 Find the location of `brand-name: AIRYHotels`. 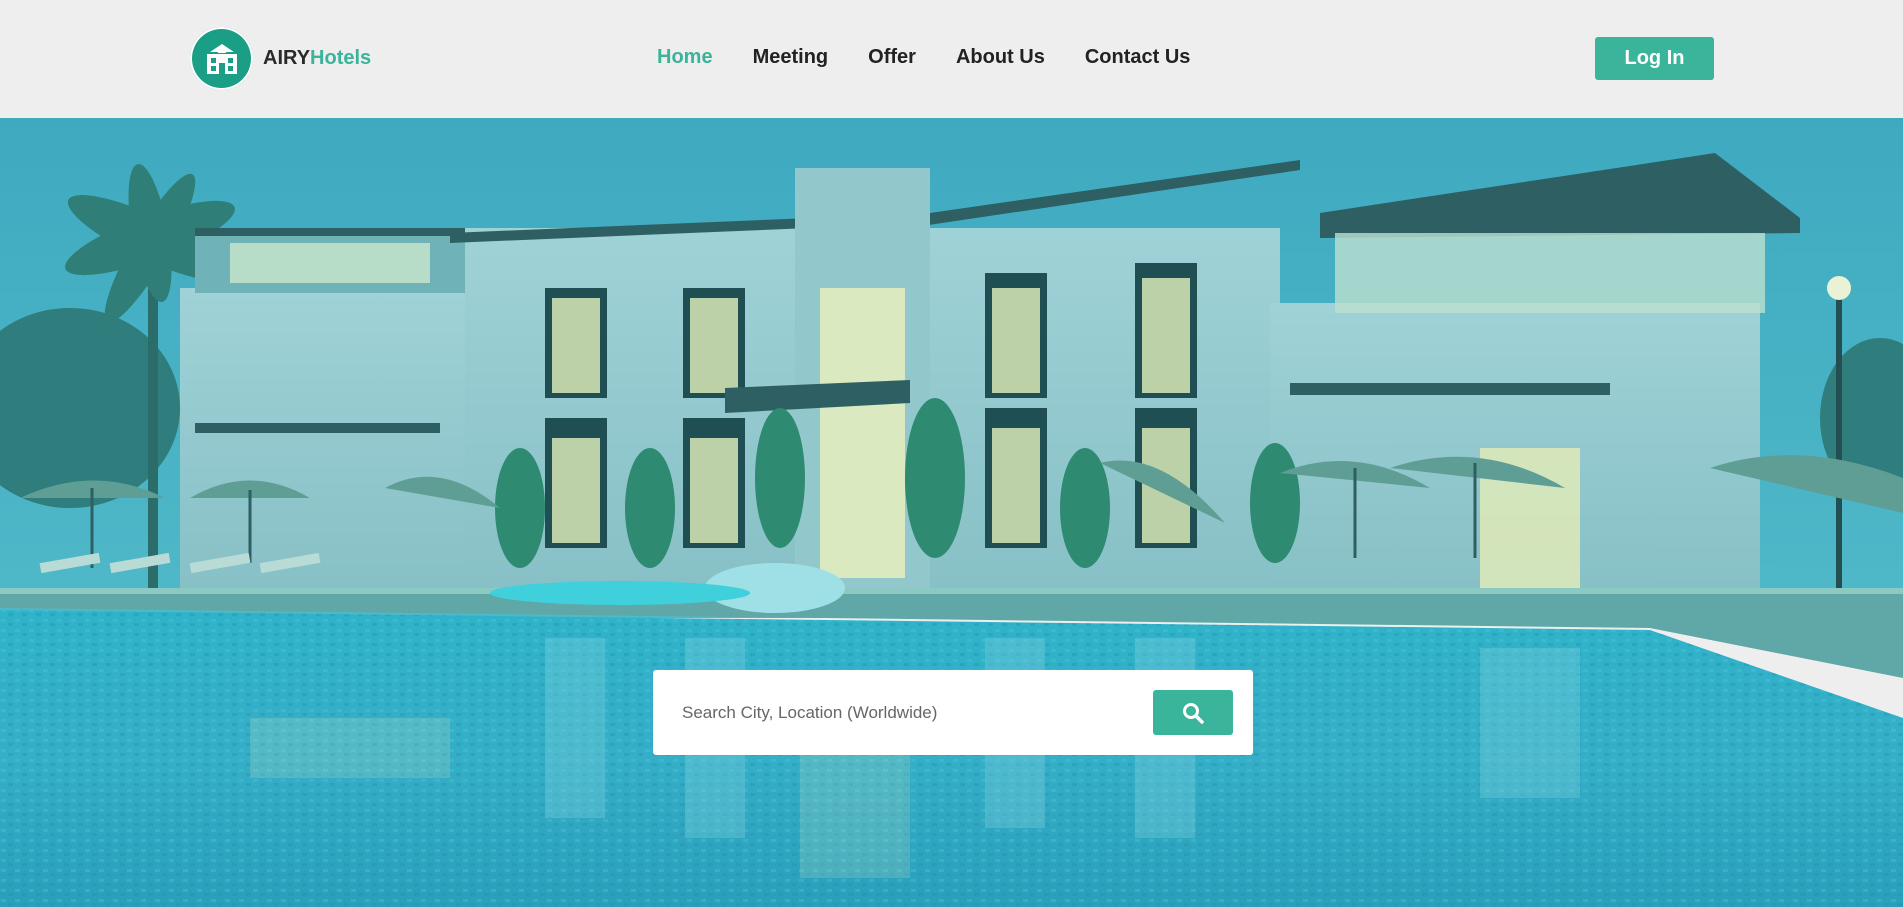

brand-name: AIRYHotels is located at coordinates (317, 58).